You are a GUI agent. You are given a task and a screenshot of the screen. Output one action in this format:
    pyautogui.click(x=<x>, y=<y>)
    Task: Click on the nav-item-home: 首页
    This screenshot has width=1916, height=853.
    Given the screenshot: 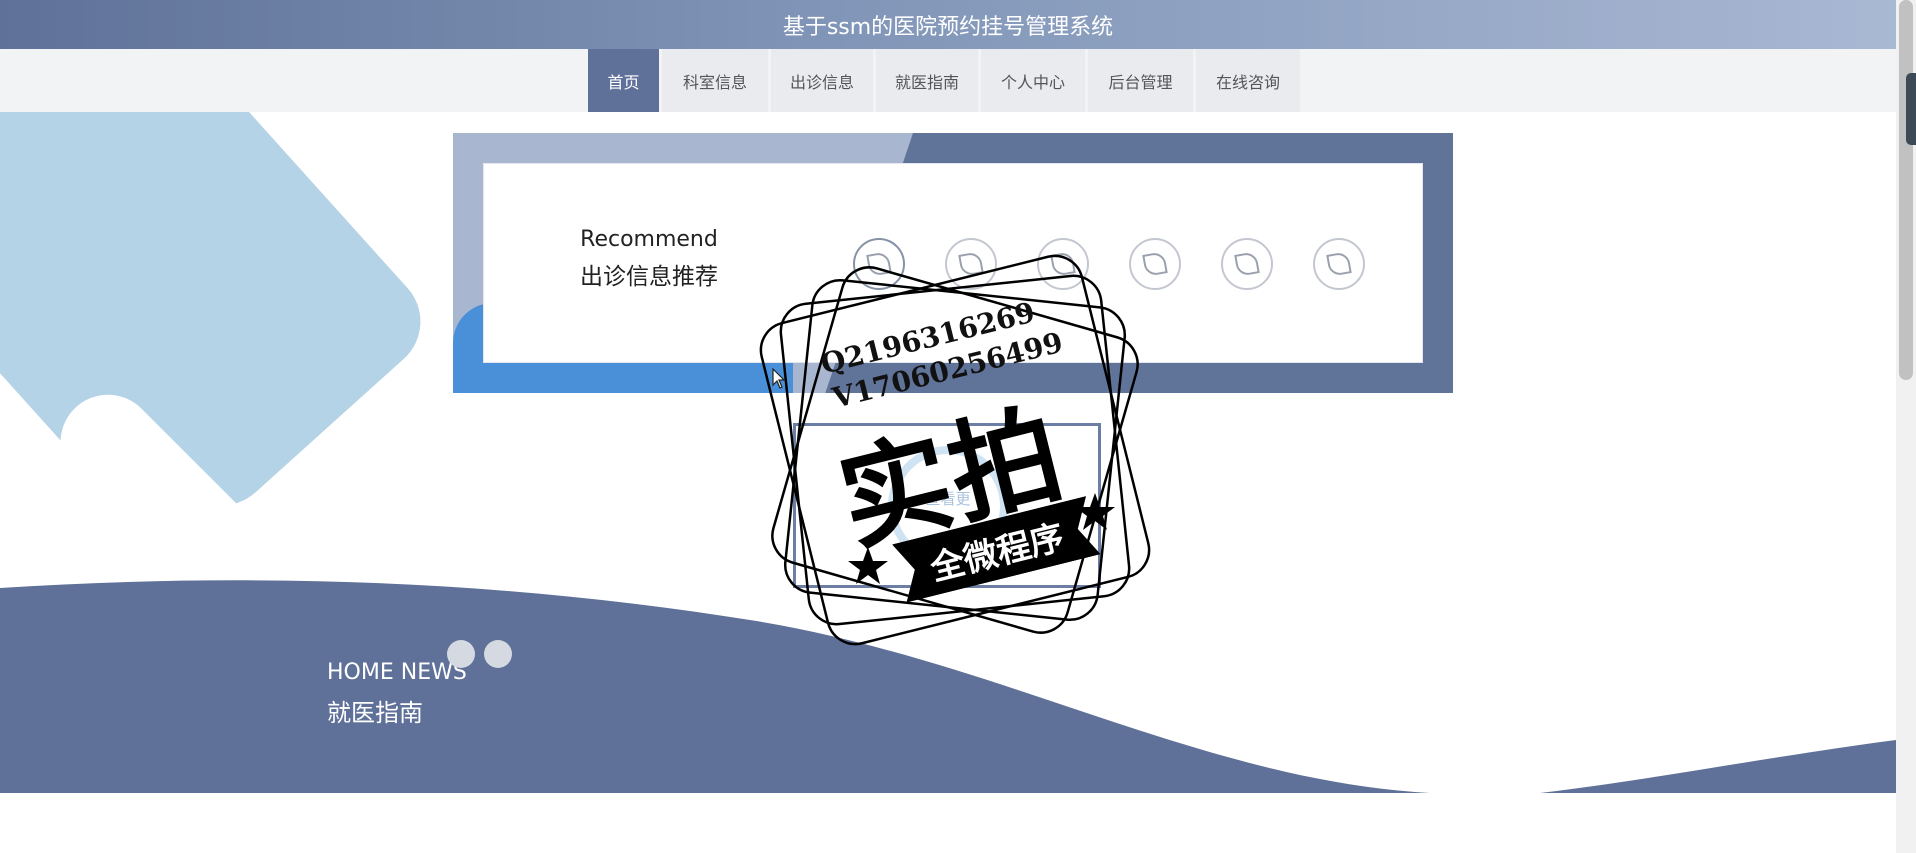 What is the action you would take?
    pyautogui.click(x=623, y=80)
    